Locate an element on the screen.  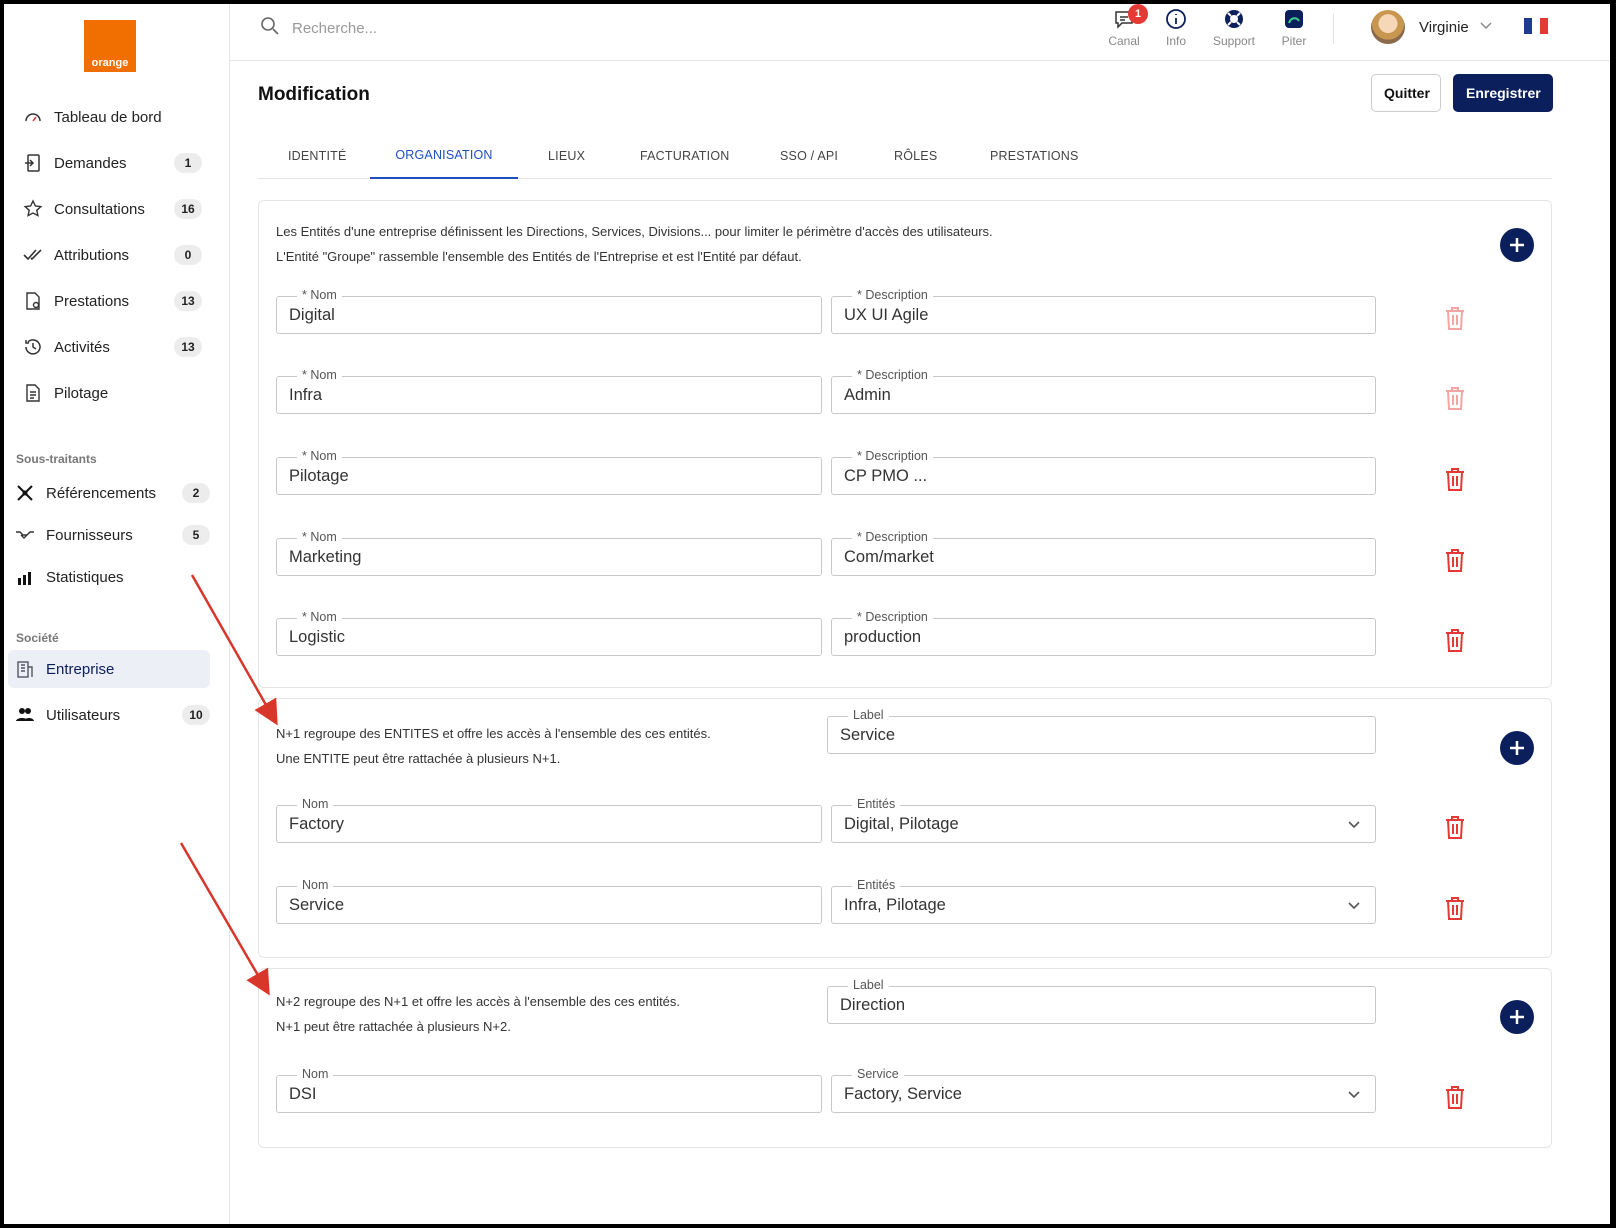
info-icon is located at coordinates (1176, 19).